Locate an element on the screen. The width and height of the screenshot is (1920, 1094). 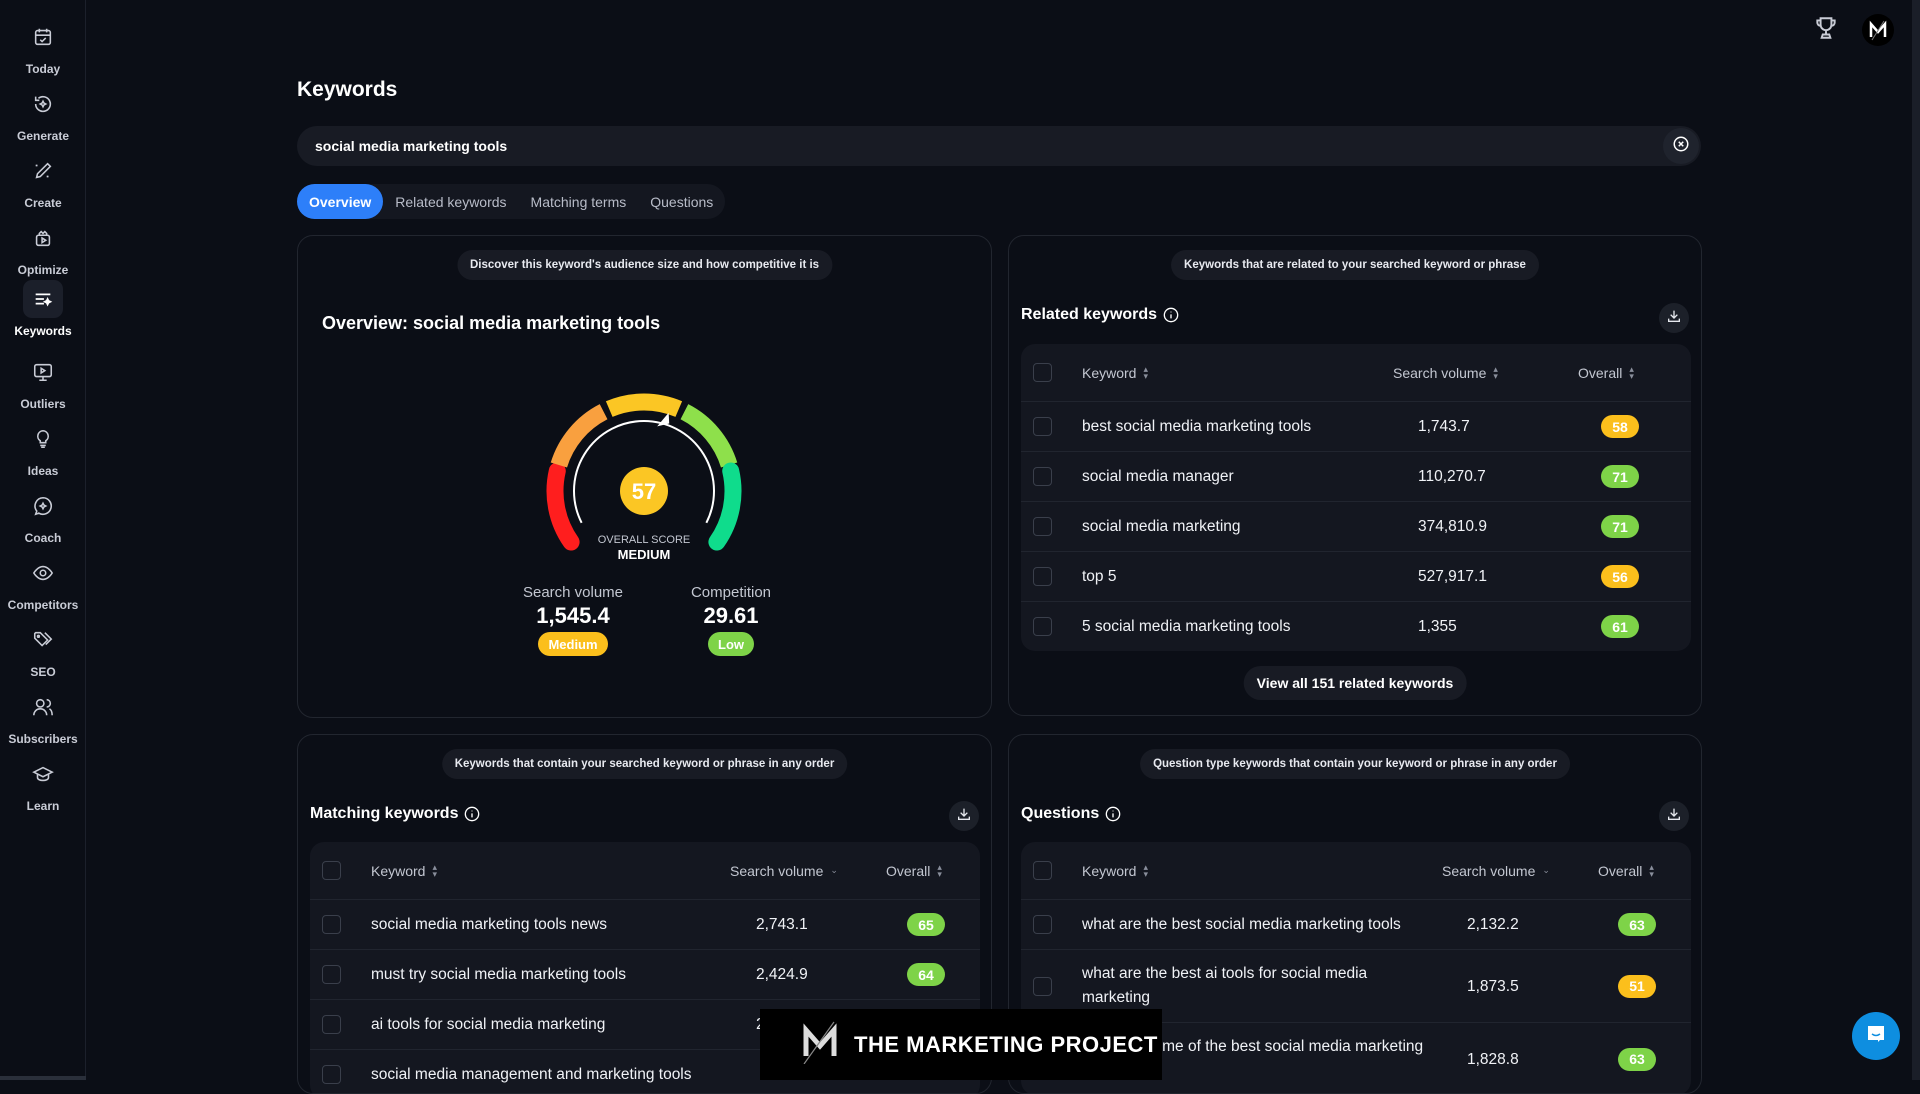
sidebar-item-create: Create is located at coordinates (43, 181).